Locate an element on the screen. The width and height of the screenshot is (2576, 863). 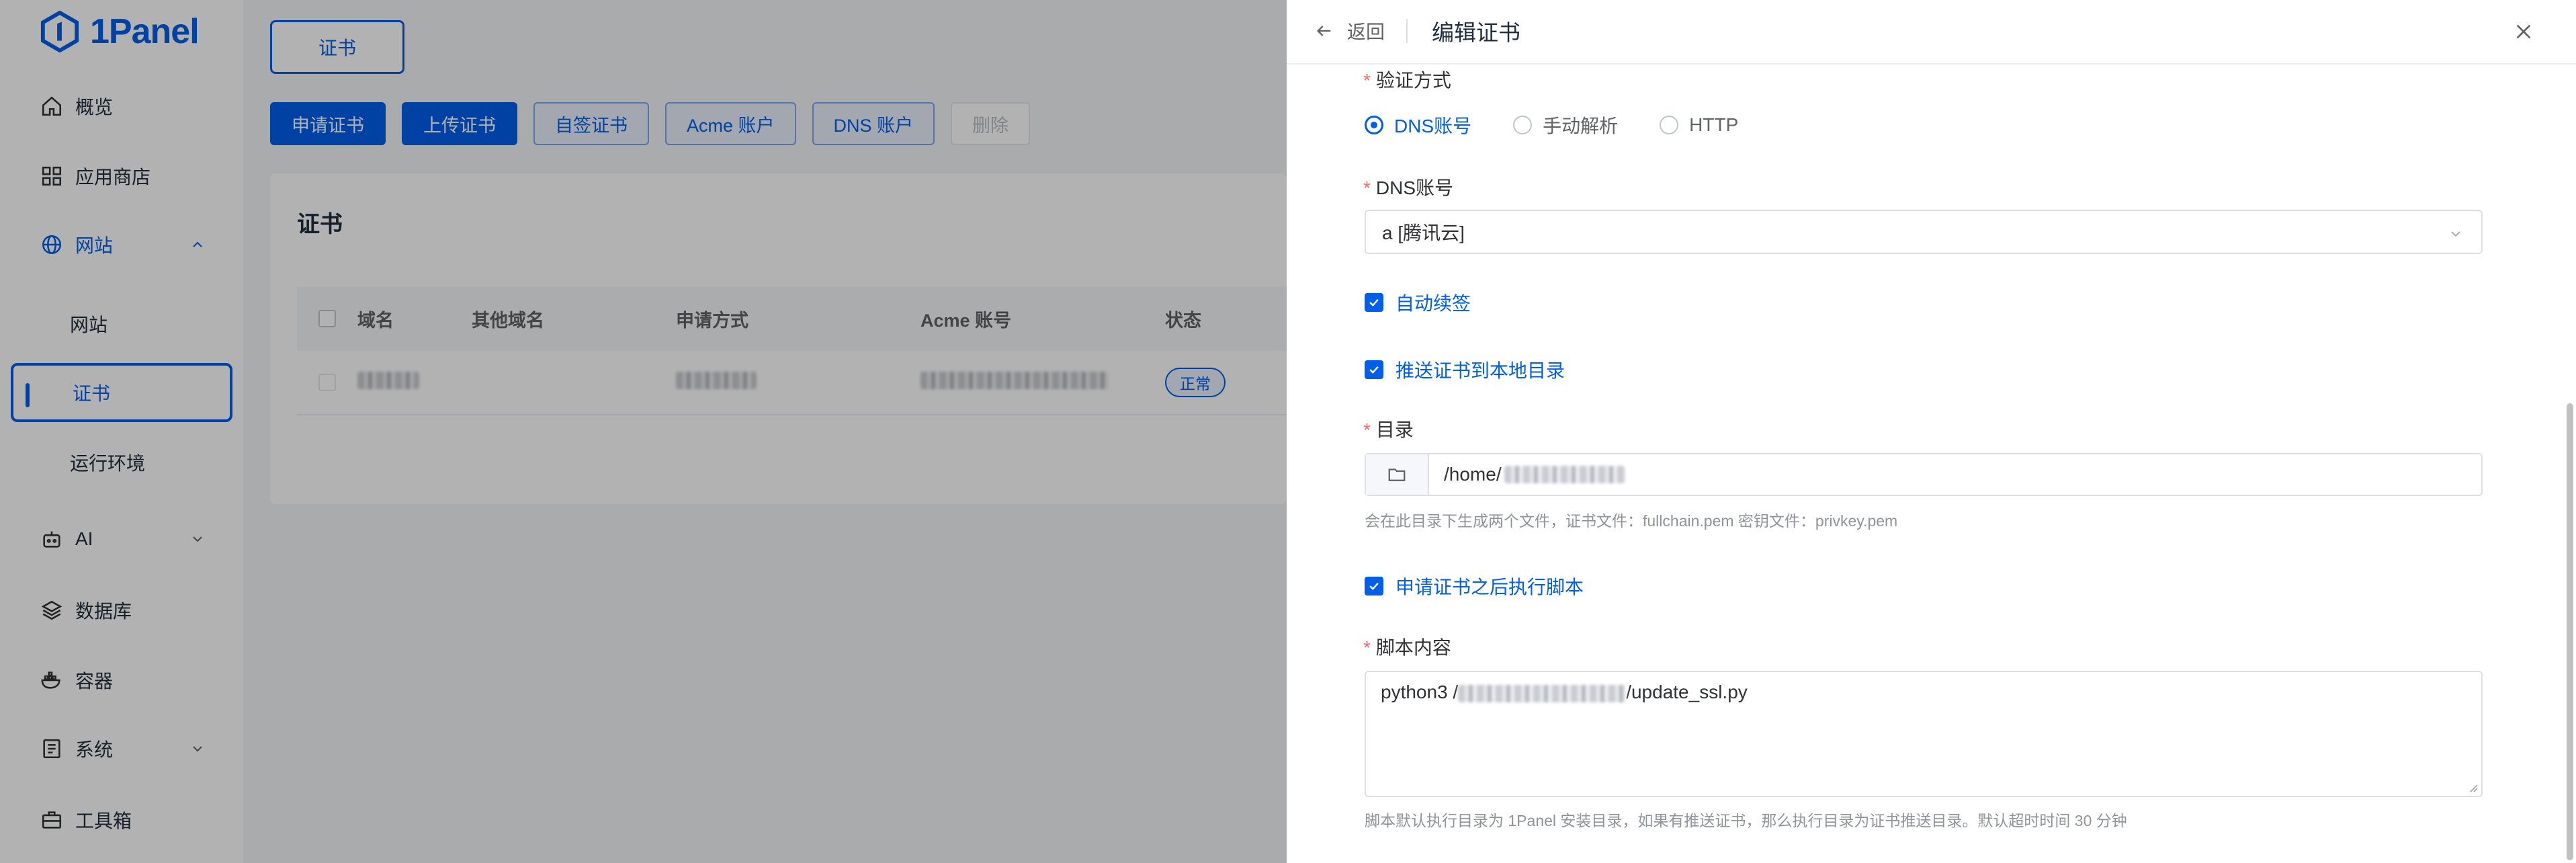
header-divider is located at coordinates (1407, 31).